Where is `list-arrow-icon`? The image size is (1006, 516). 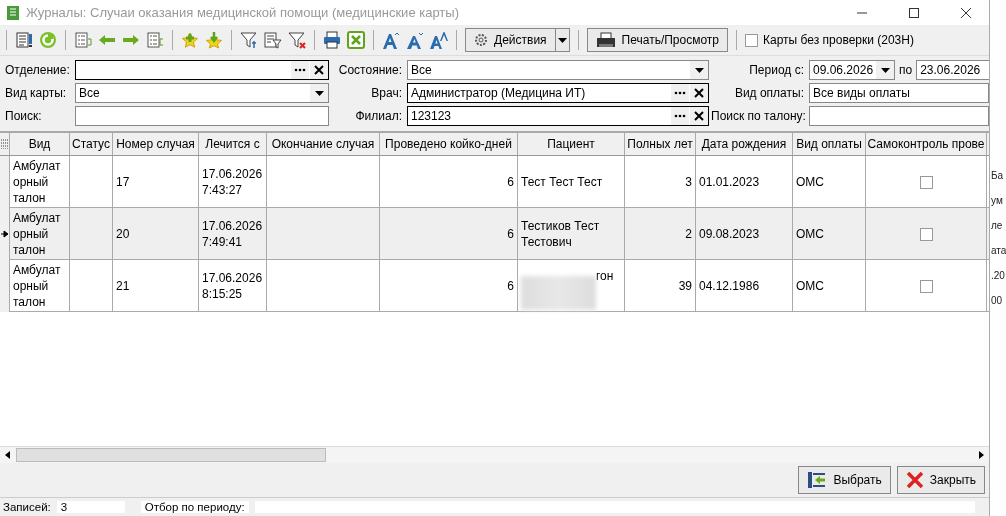 list-arrow-icon is located at coordinates (817, 480).